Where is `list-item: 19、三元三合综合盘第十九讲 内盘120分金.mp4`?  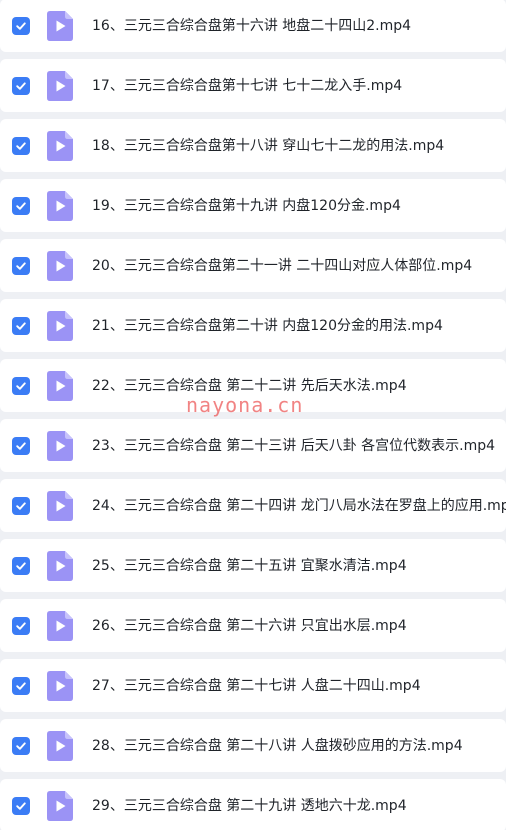 list-item: 19、三元三合综合盘第十九讲 内盘120分金.mp4 is located at coordinates (253, 205).